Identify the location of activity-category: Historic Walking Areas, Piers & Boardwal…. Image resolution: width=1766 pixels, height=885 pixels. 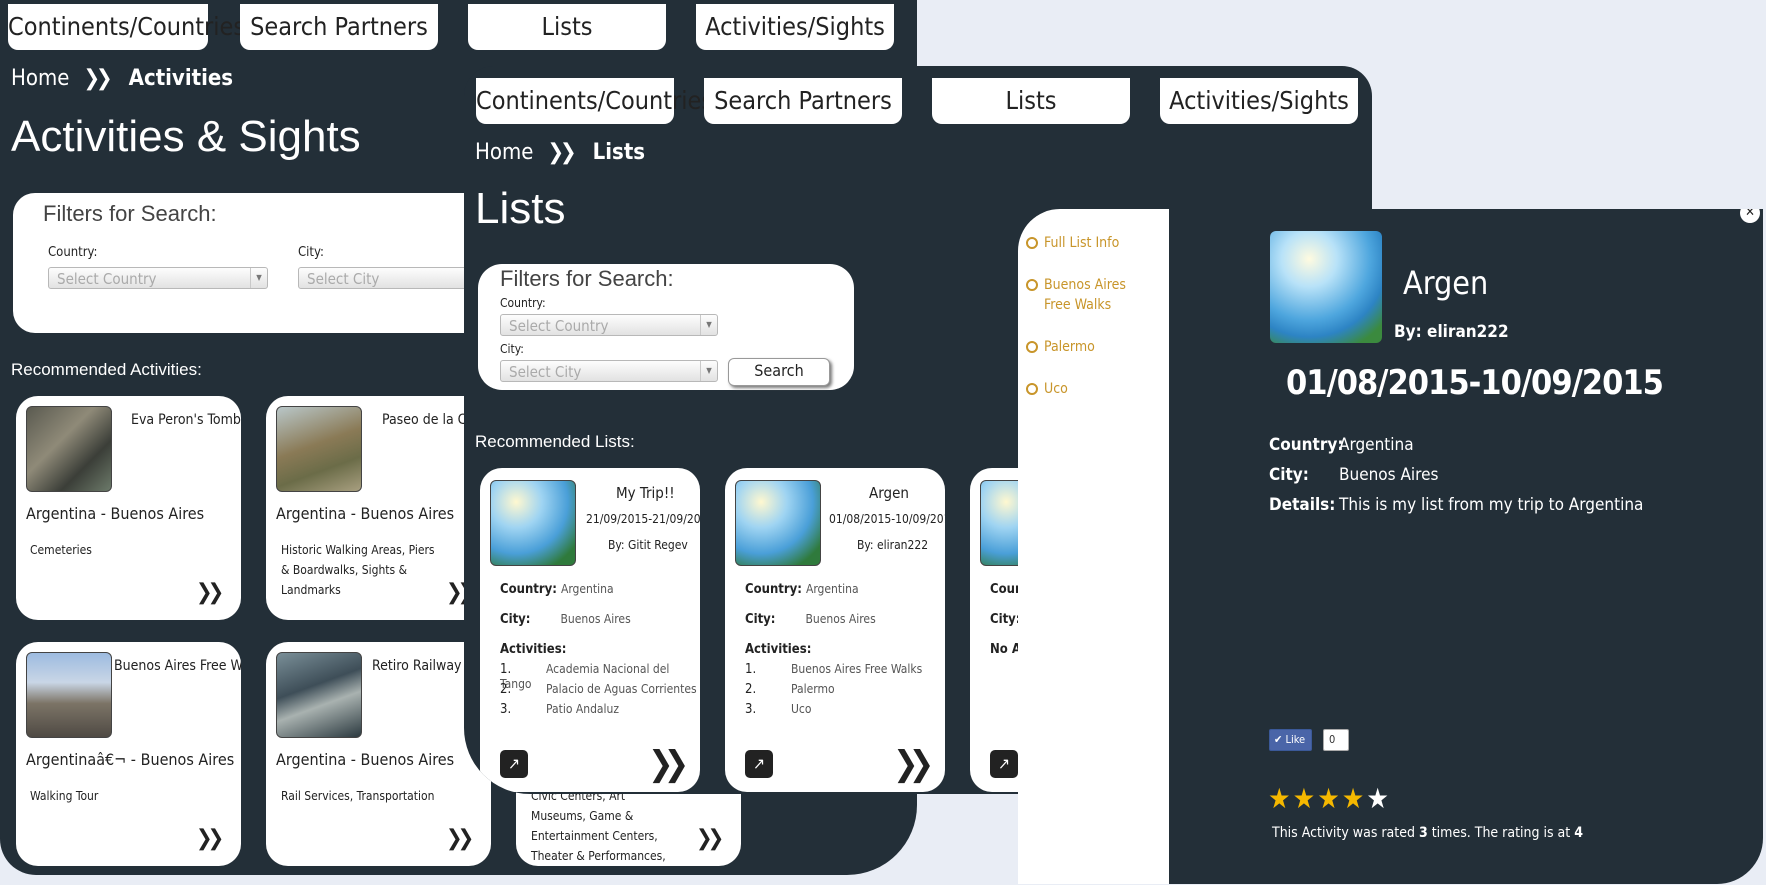
(358, 570).